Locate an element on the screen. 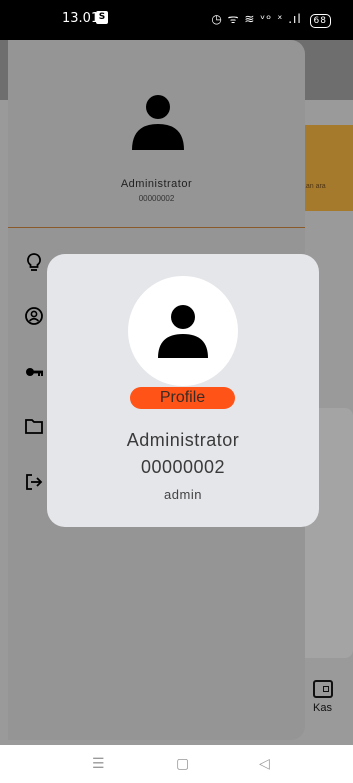 Image resolution: width=353 pixels, height=783 pixels. status-bar: 13.01 S ◷ ᯤ ≋ ᵛᵒ ˣ .ıl 68 is located at coordinates (176, 20).